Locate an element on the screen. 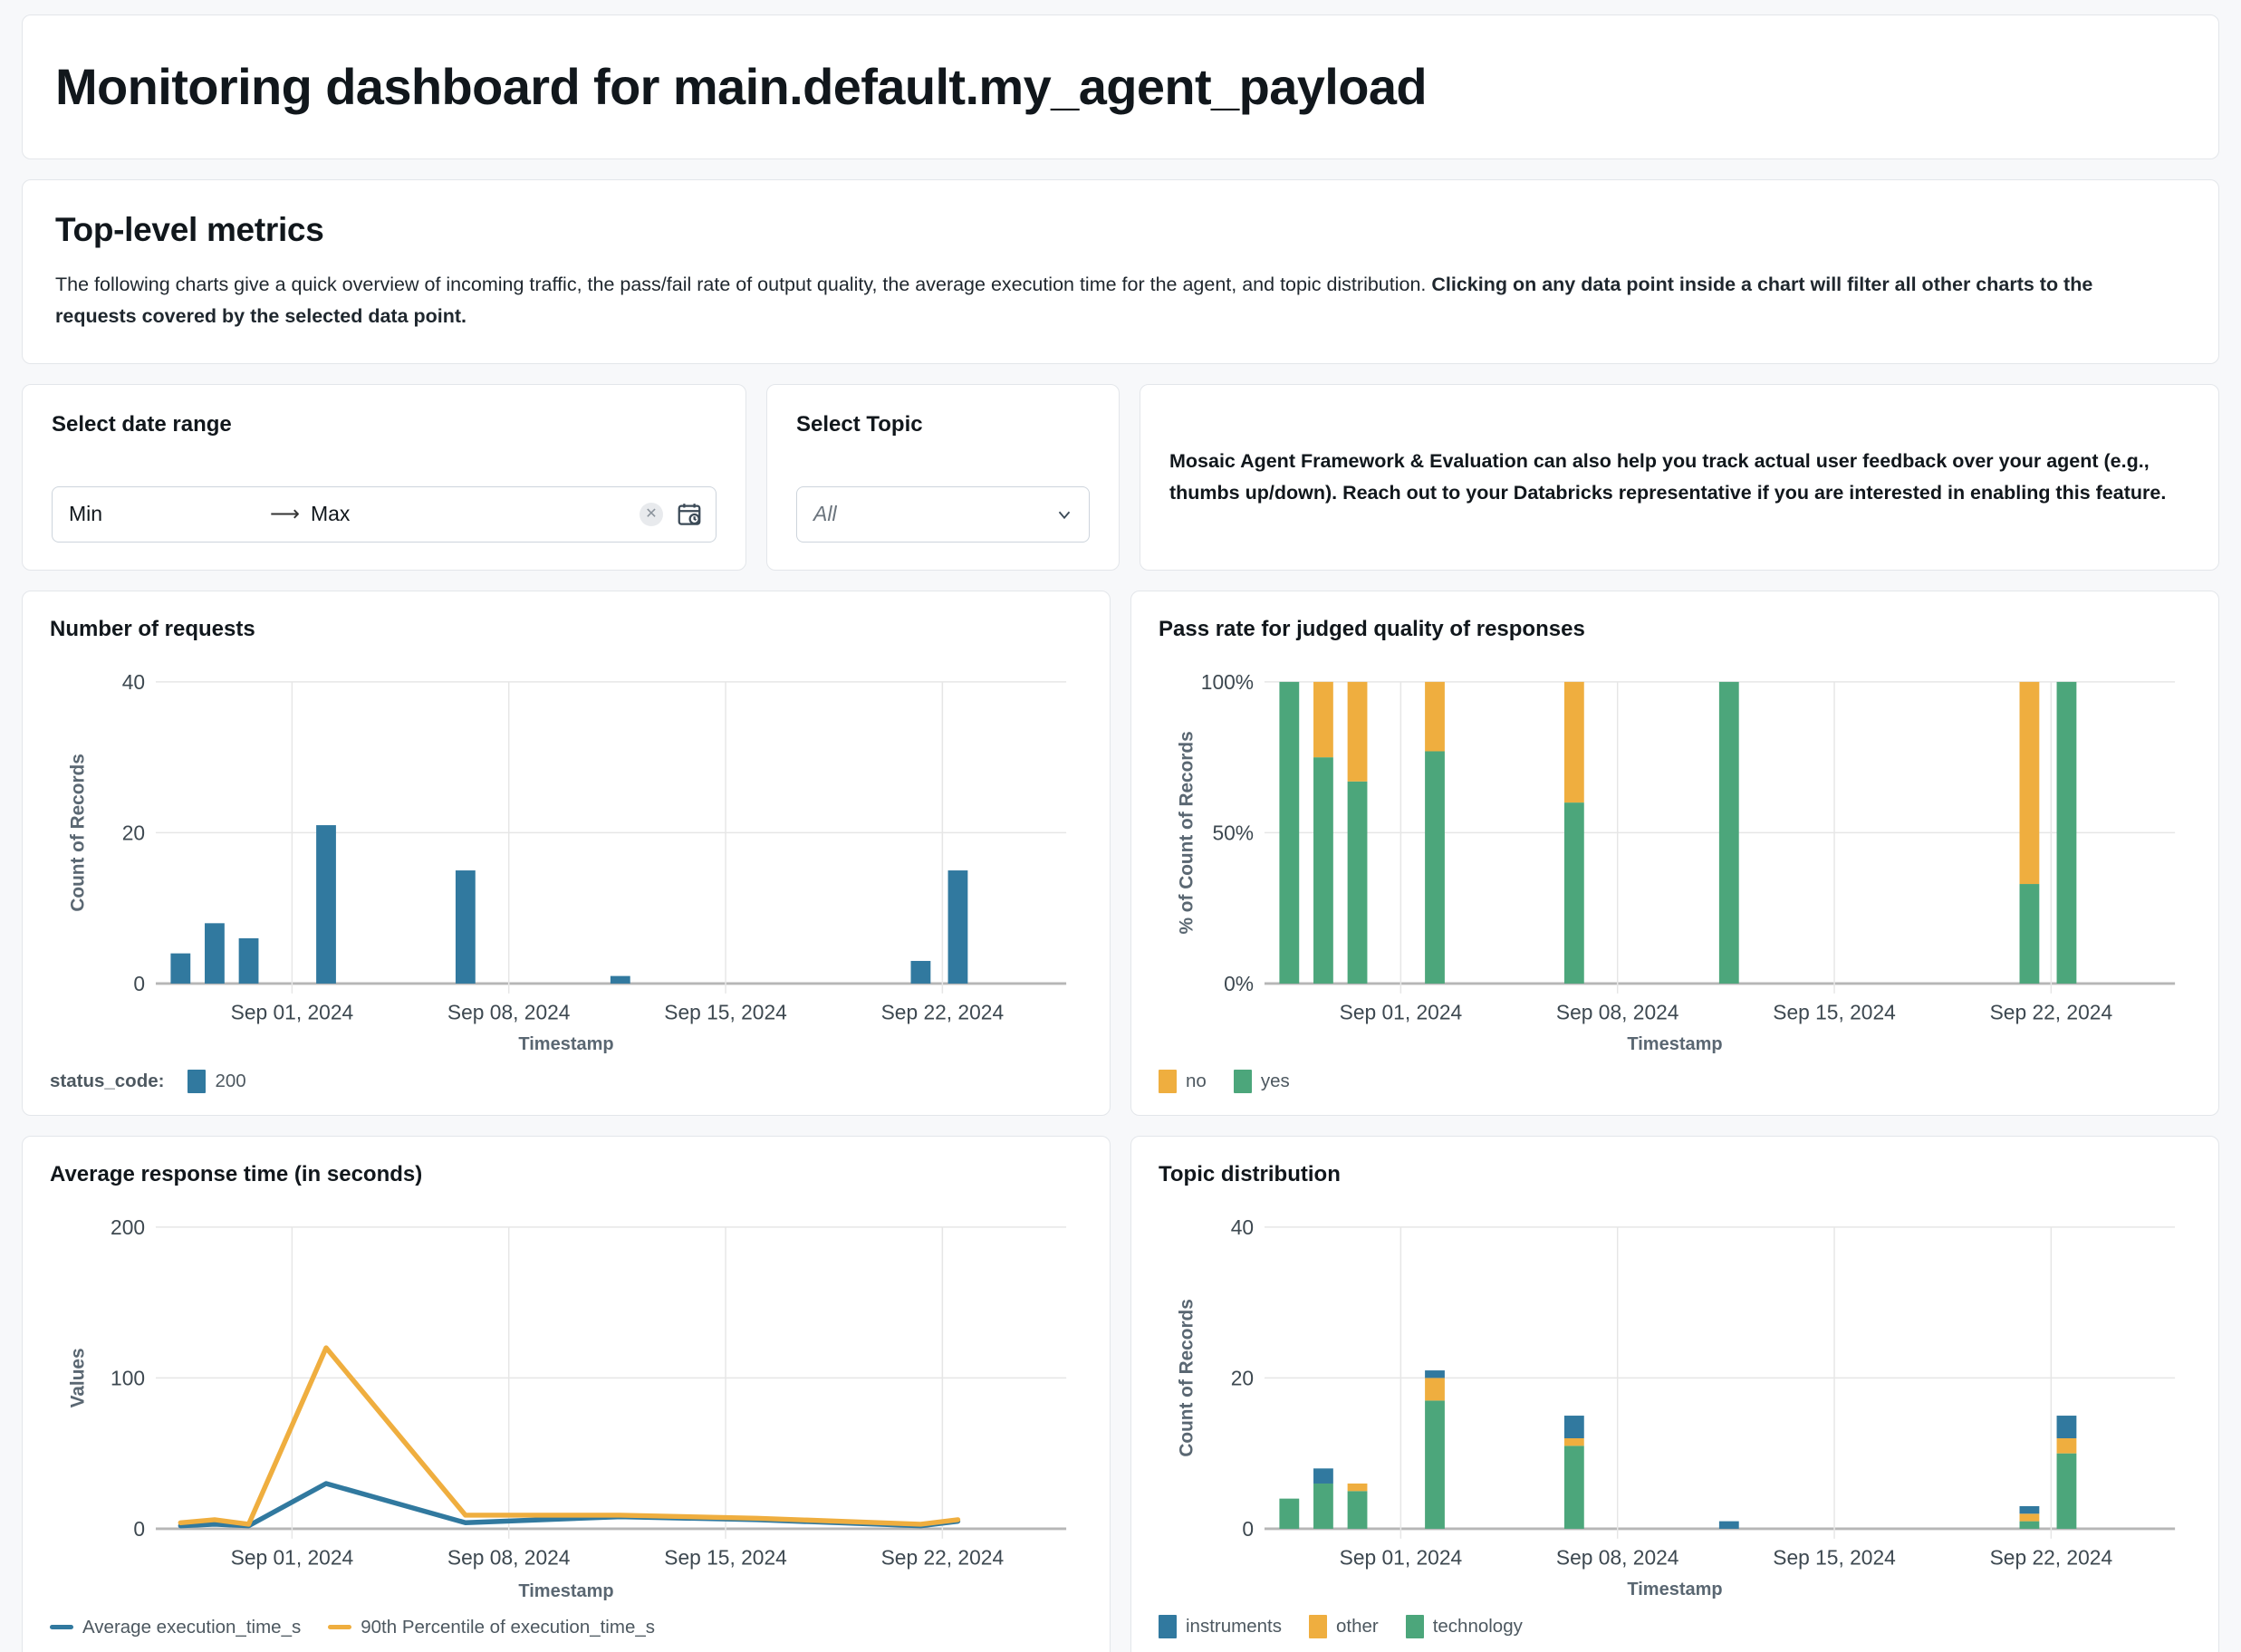 This screenshot has width=2241, height=1652. arrow-right-icon: ⟶ is located at coordinates (285, 514).